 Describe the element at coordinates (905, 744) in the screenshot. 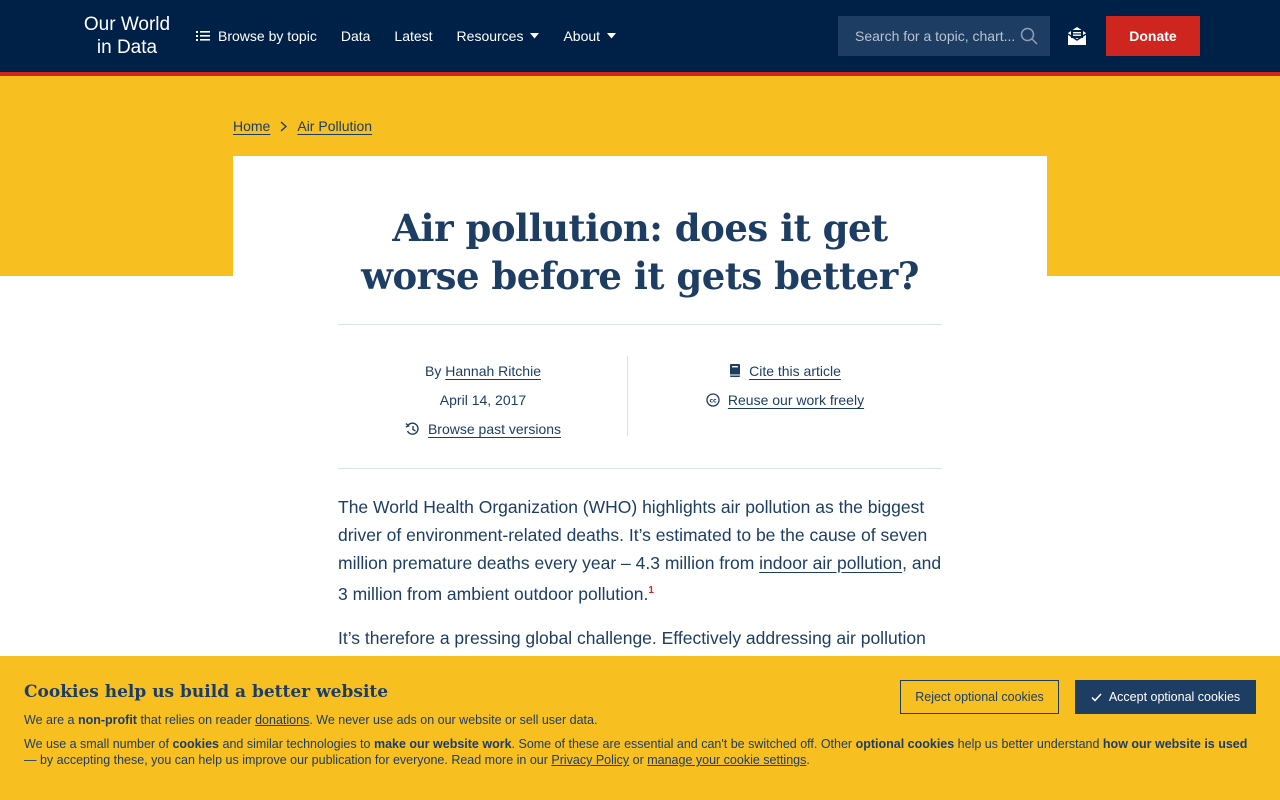

I see `cookie-p2-bold-3: optional cookies` at that location.